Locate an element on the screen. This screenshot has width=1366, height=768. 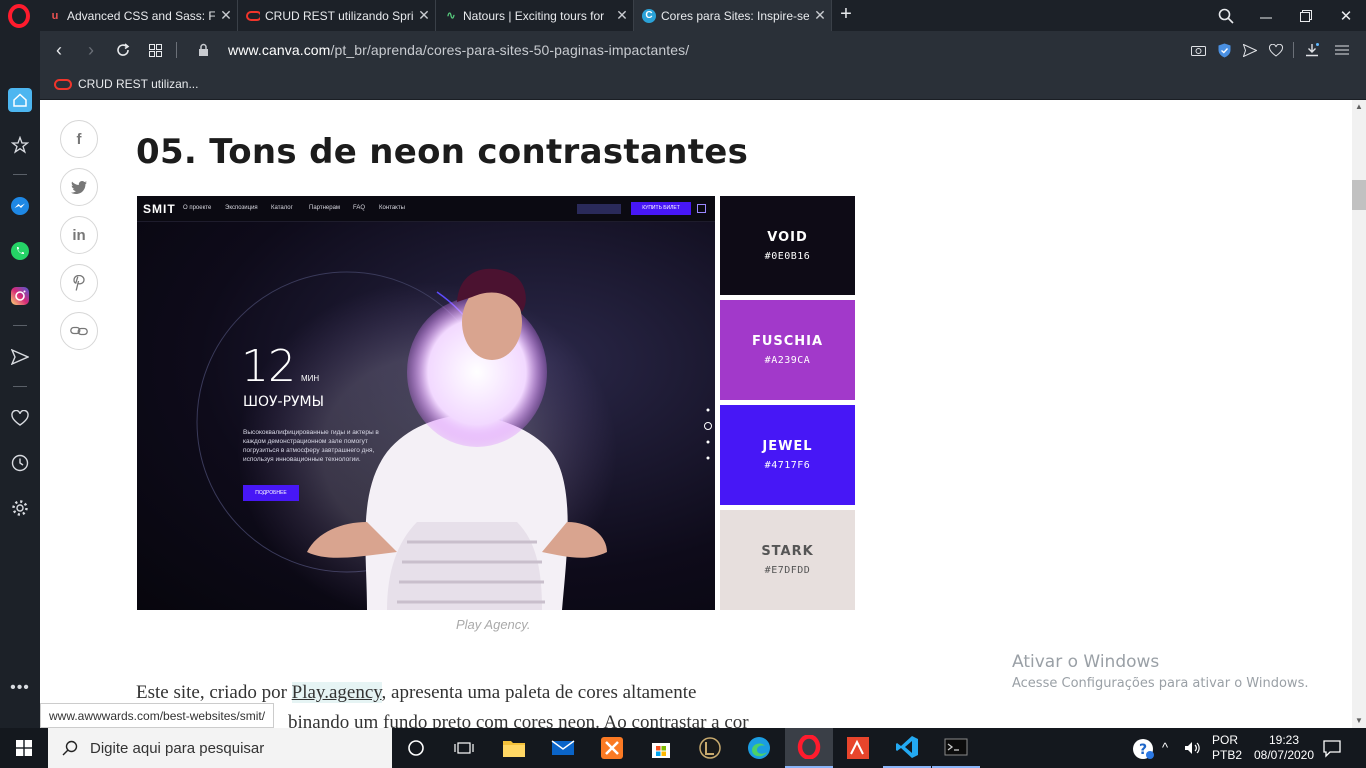
snapshot-camera-icon is located at coordinates (1198, 50).